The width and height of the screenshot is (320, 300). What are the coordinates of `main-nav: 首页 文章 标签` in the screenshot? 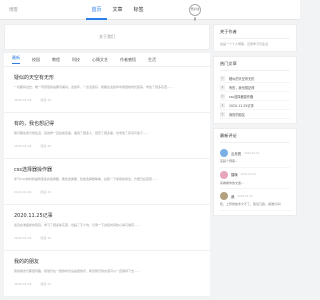 It's located at (117, 10).